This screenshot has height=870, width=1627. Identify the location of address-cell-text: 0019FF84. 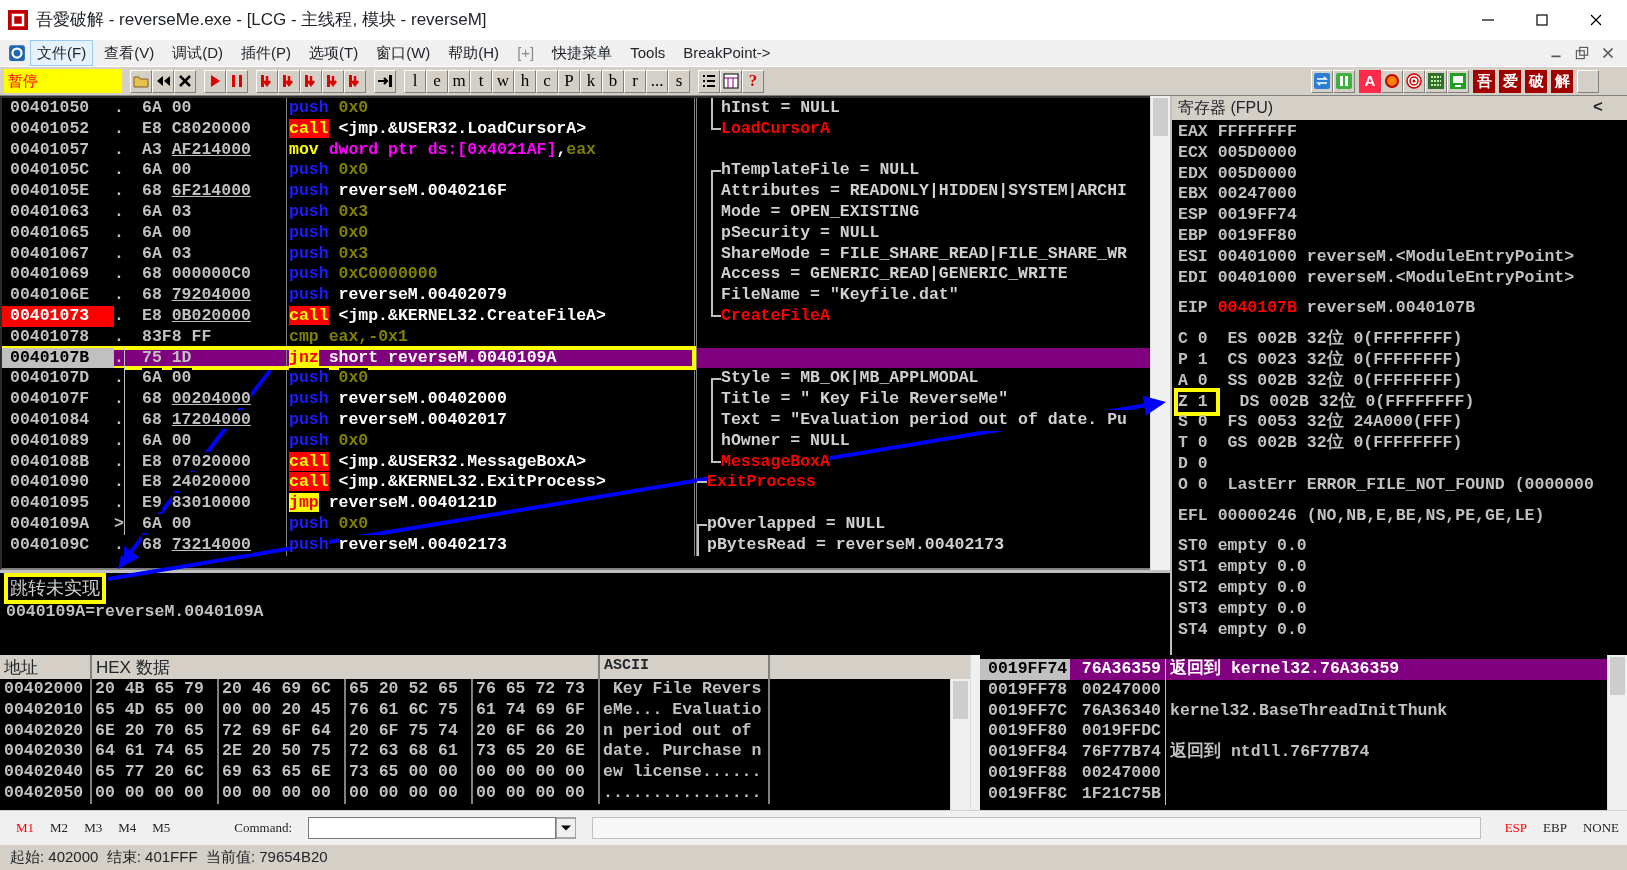
(1028, 752).